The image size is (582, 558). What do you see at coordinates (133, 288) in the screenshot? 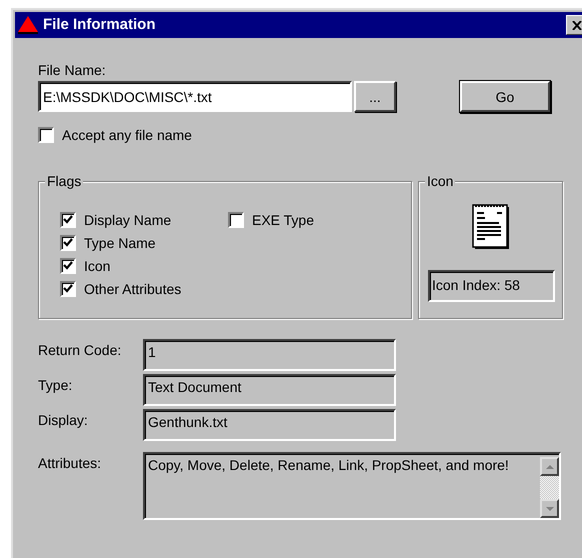
I see `checkbox-label: Other Attributes` at bounding box center [133, 288].